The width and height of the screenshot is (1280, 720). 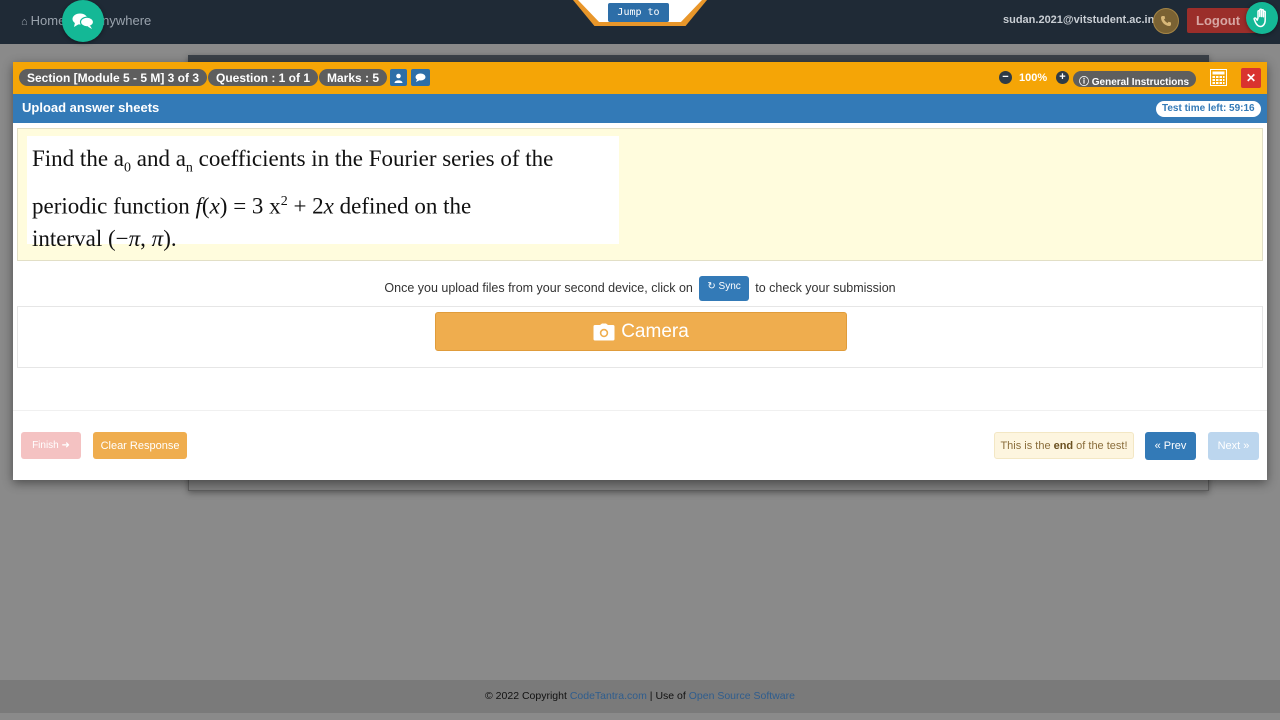 I want to click on calculator-icon, so click(x=1218, y=77).